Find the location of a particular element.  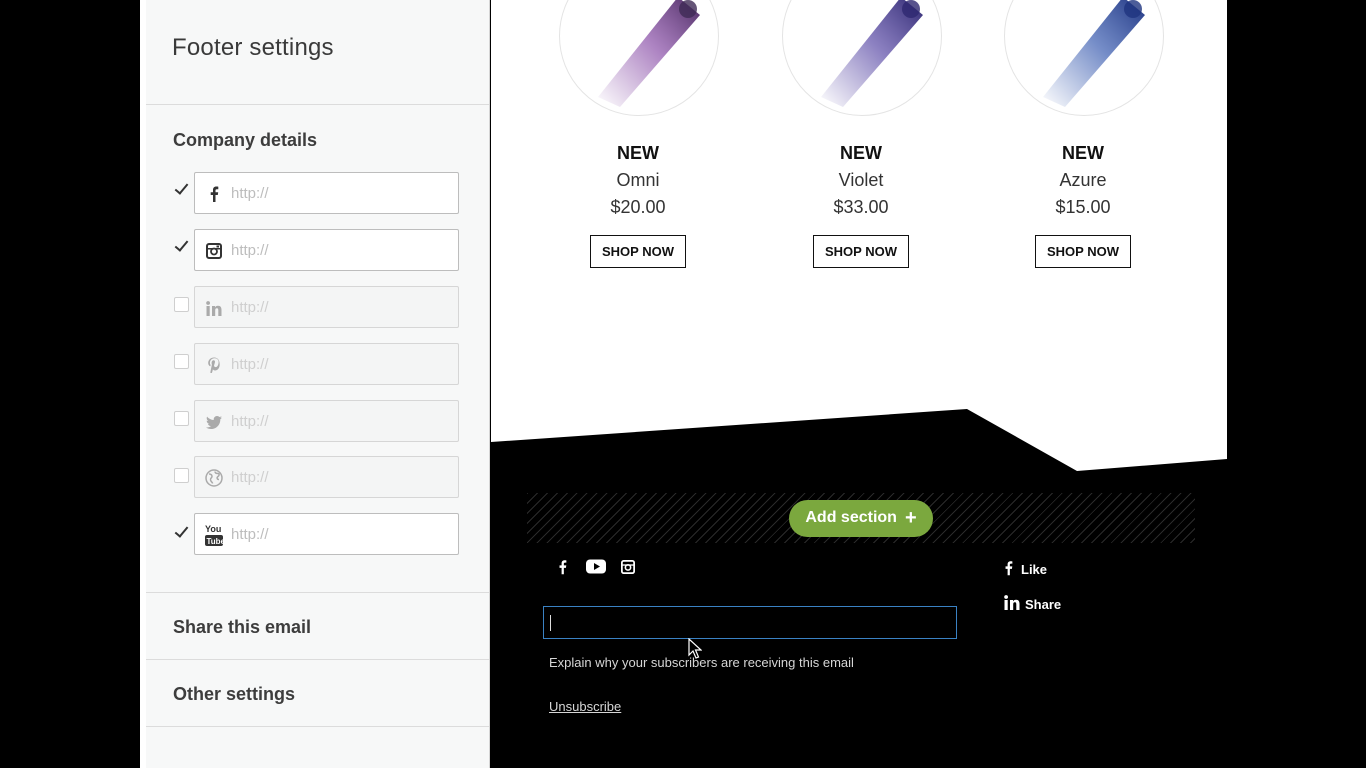

linkedin-url-field is located at coordinates (326, 307).